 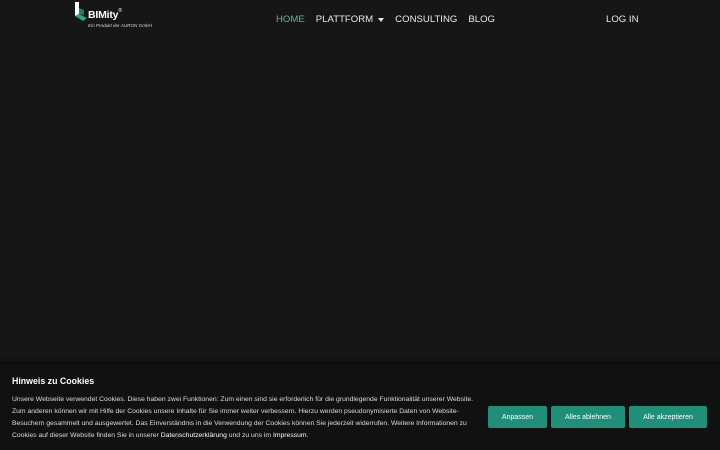 What do you see at coordinates (385, 20) in the screenshot?
I see `main-nav: HOME PLATTFORM CONSULTING BLOG` at bounding box center [385, 20].